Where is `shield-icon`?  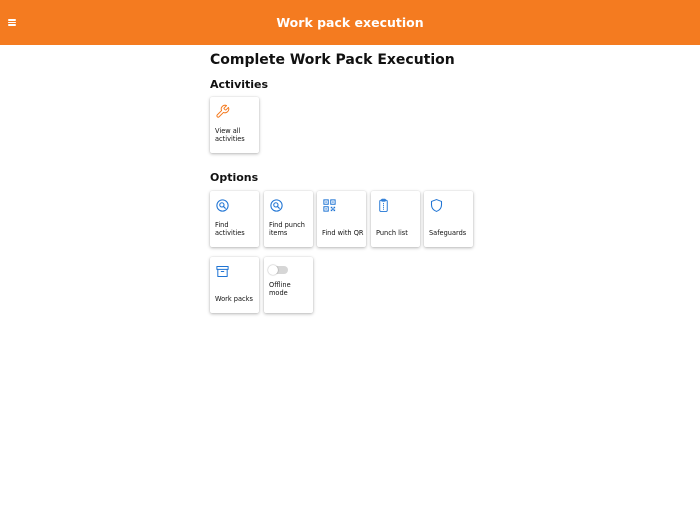 shield-icon is located at coordinates (436, 205).